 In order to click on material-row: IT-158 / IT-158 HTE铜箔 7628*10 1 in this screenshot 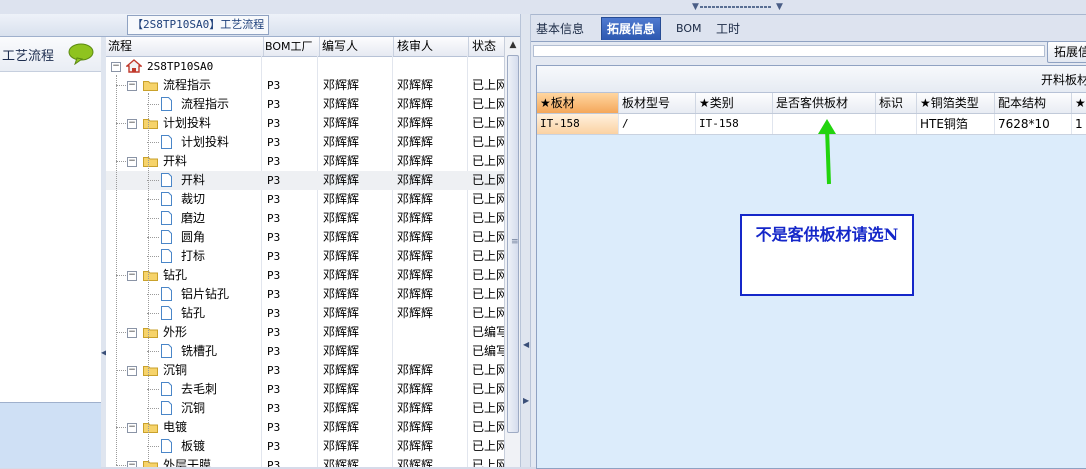, I will do `click(811, 124)`.